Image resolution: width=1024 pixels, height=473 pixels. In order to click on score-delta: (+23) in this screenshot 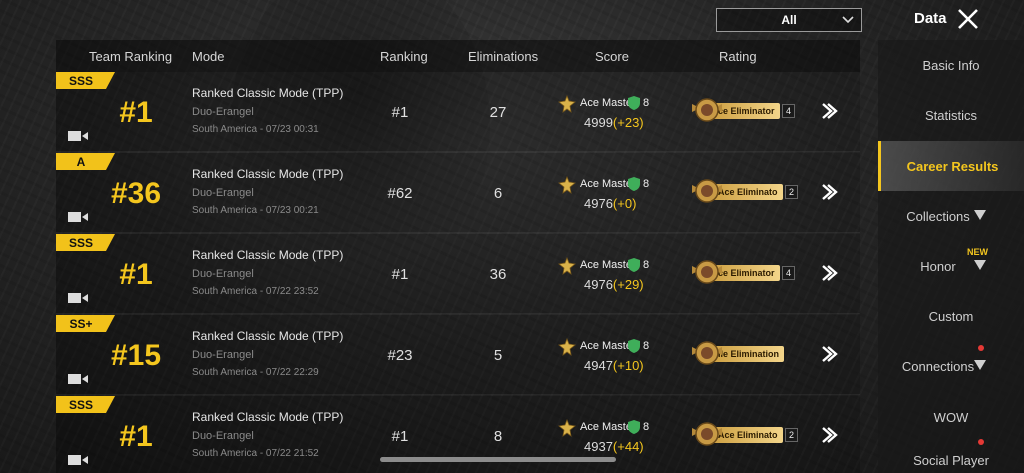, I will do `click(628, 122)`.